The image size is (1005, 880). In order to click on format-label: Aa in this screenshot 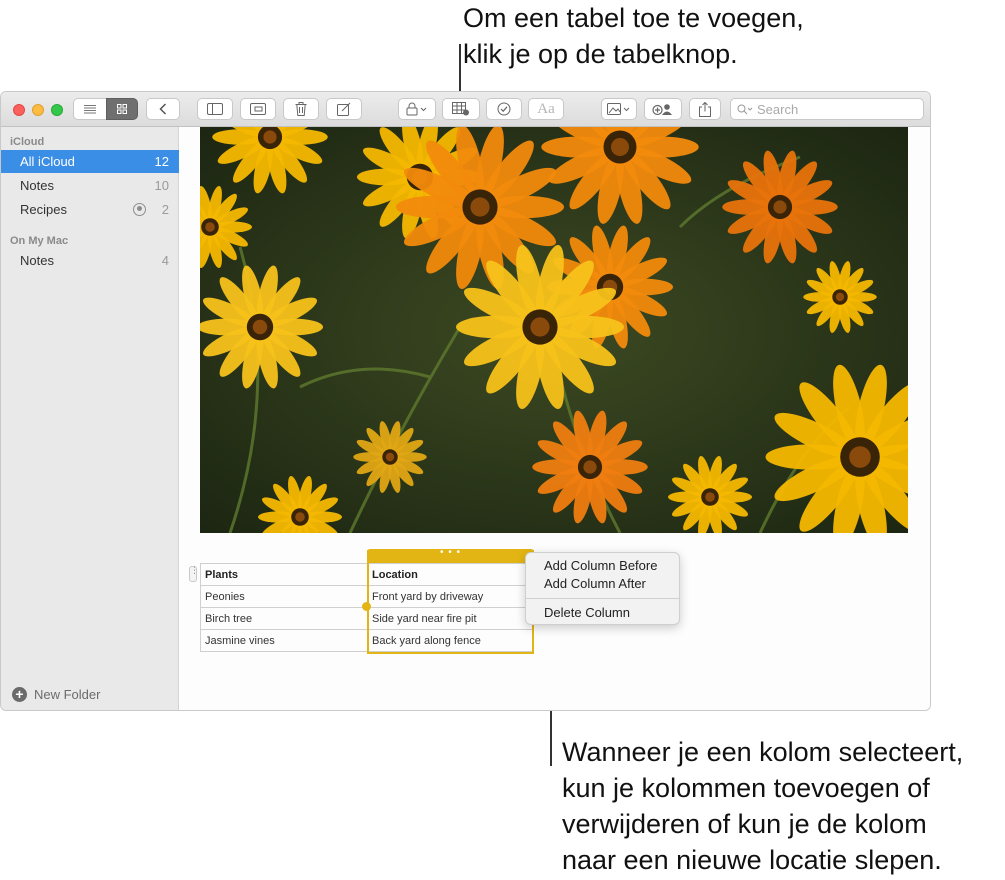, I will do `click(546, 108)`.